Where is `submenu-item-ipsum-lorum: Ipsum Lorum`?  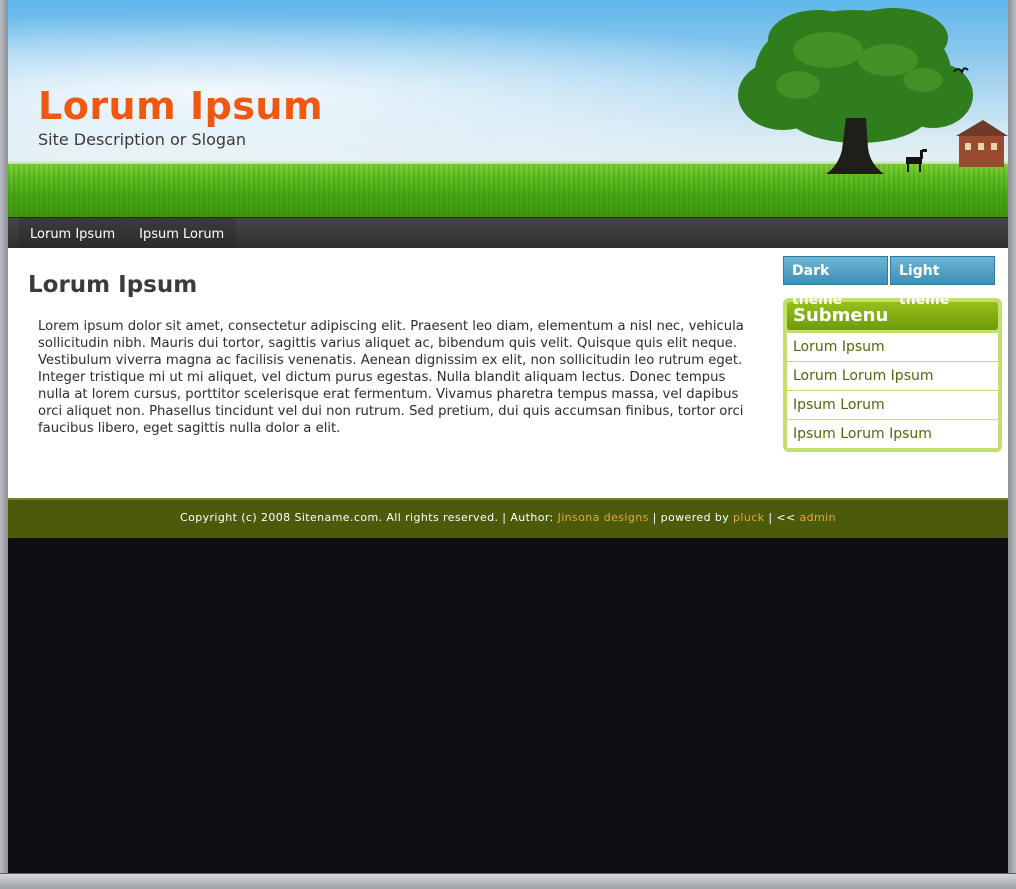 submenu-item-ipsum-lorum: Ipsum Lorum is located at coordinates (892, 405).